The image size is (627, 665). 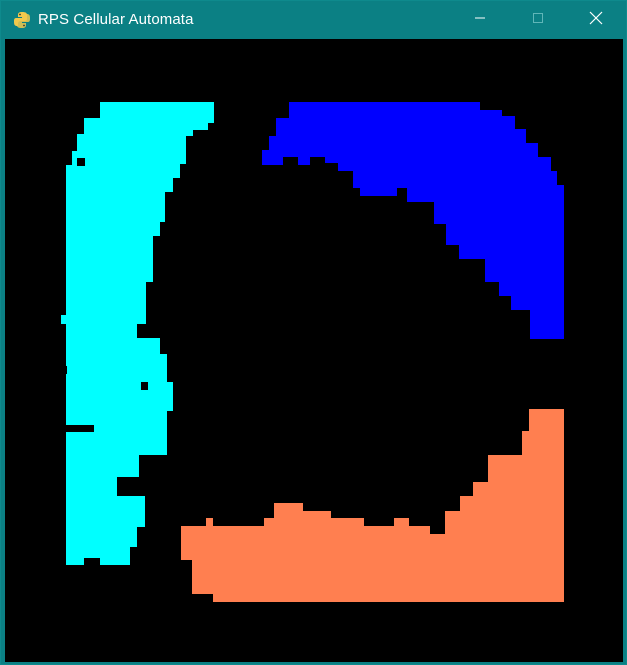 What do you see at coordinates (495, 106) in the screenshot?
I see `blue-region-gap` at bounding box center [495, 106].